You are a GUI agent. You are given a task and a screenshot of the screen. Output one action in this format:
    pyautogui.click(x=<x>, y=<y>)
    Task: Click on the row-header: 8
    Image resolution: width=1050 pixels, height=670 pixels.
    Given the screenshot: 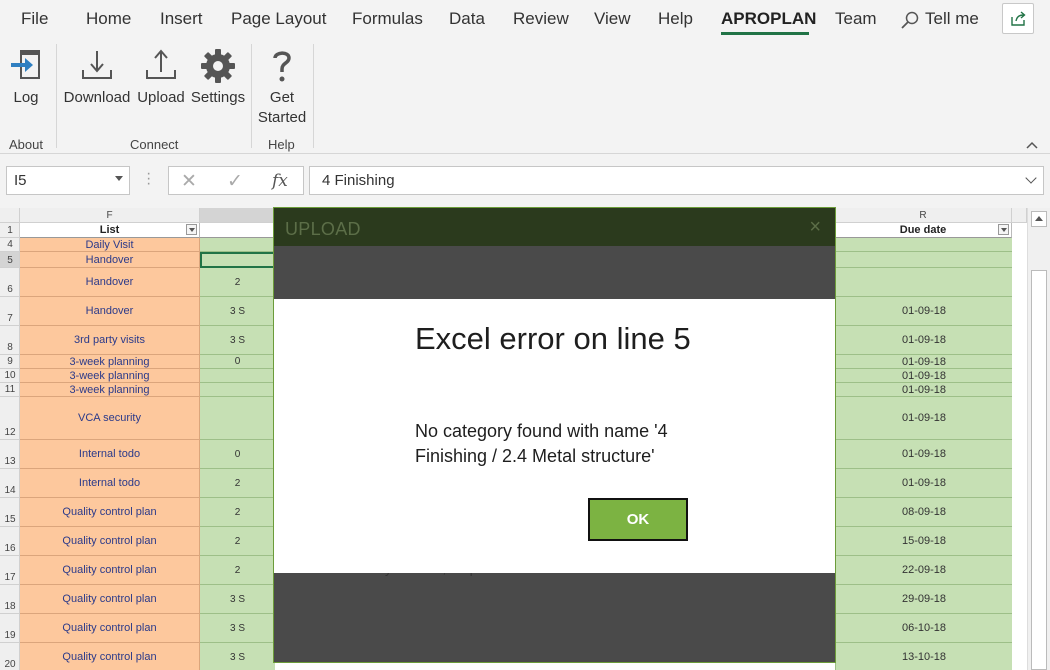 What is the action you would take?
    pyautogui.click(x=10, y=340)
    